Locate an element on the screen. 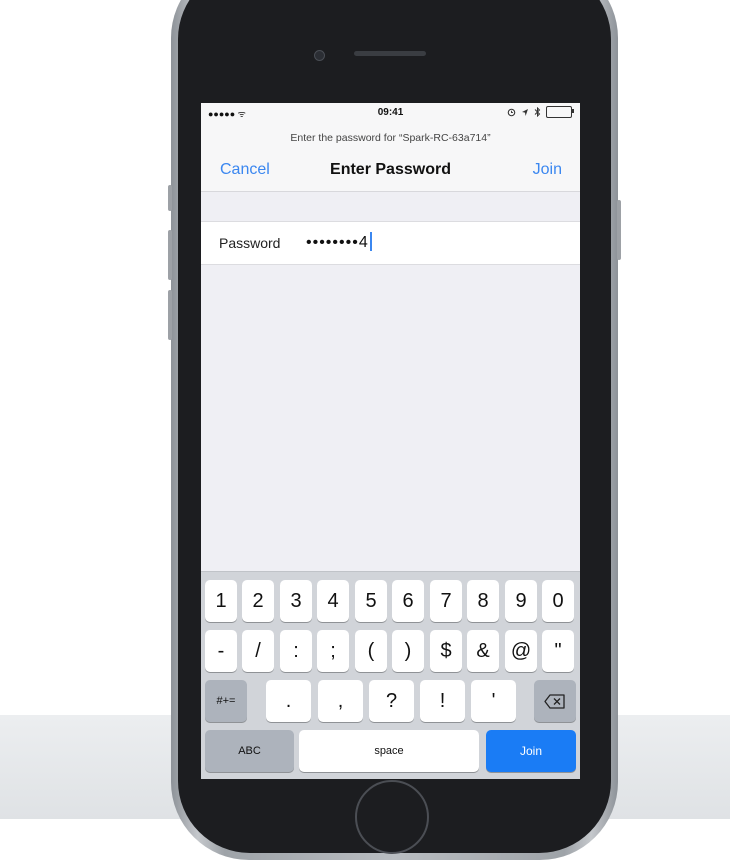 This screenshot has height=860, width=730. volume-down-button is located at coordinates (170, 315).